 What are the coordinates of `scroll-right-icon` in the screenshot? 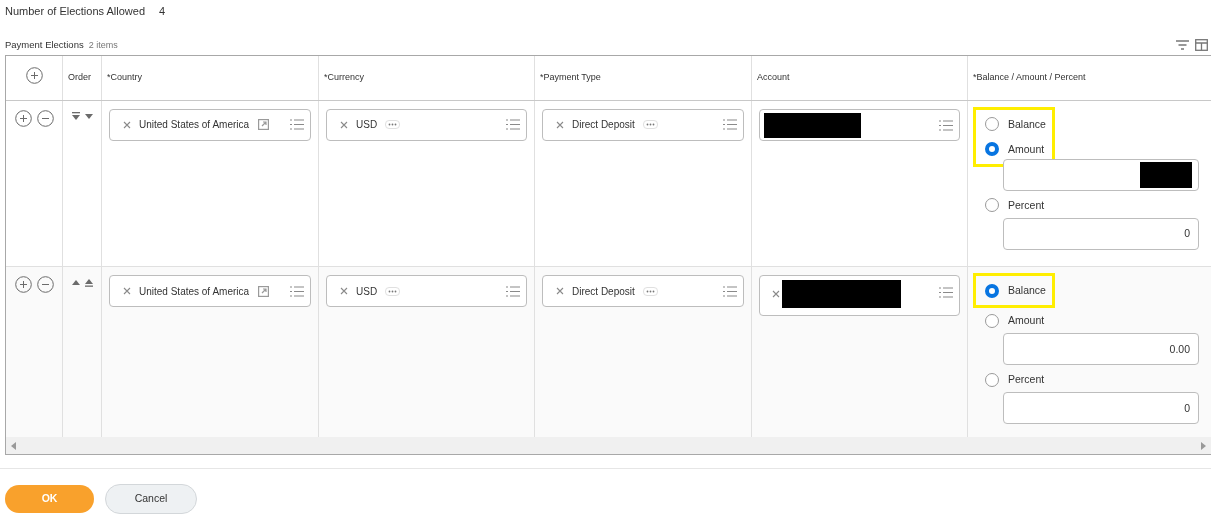 It's located at (1203, 445).